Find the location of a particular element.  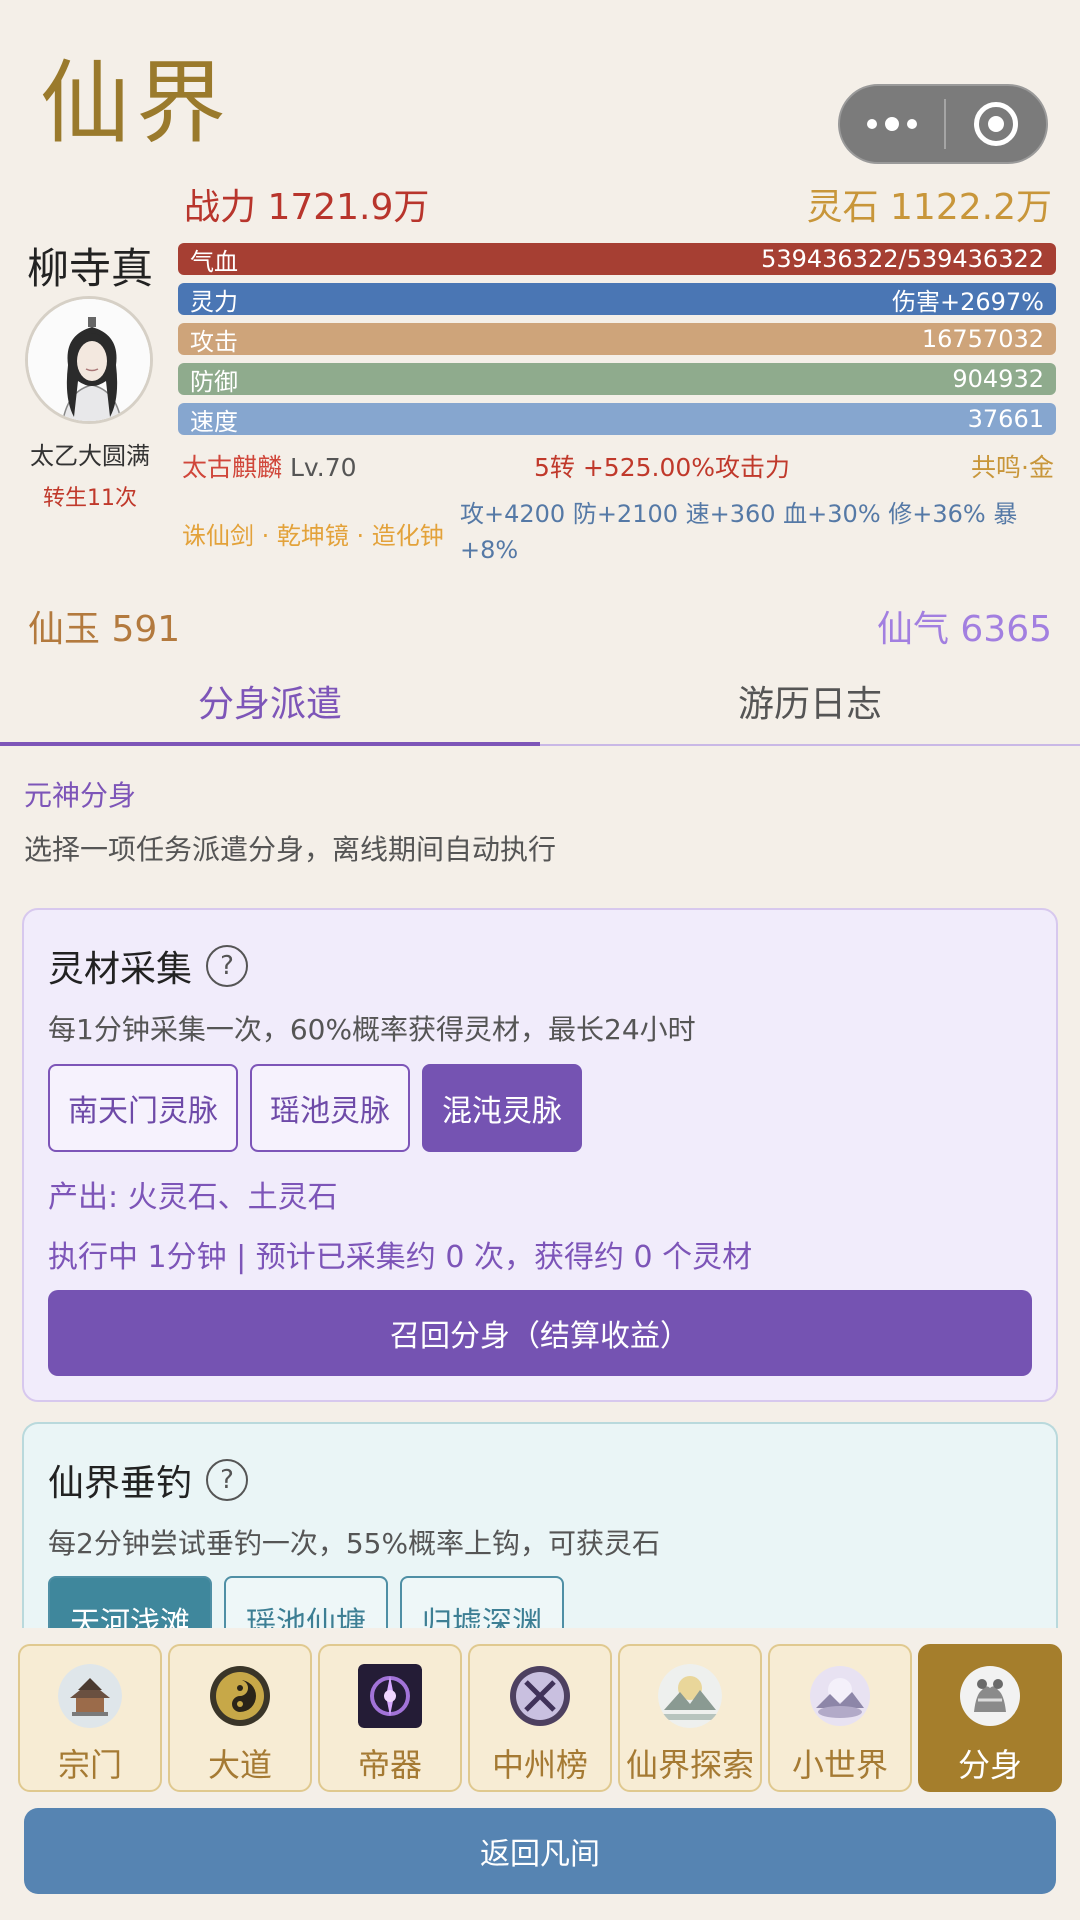

stat-bar-defense: 防御 904932 is located at coordinates (617, 379).